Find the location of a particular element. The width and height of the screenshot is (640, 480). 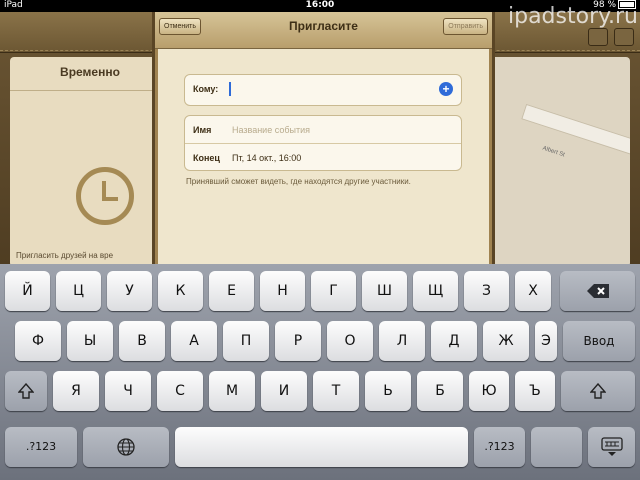

people-icon is located at coordinates (598, 37).